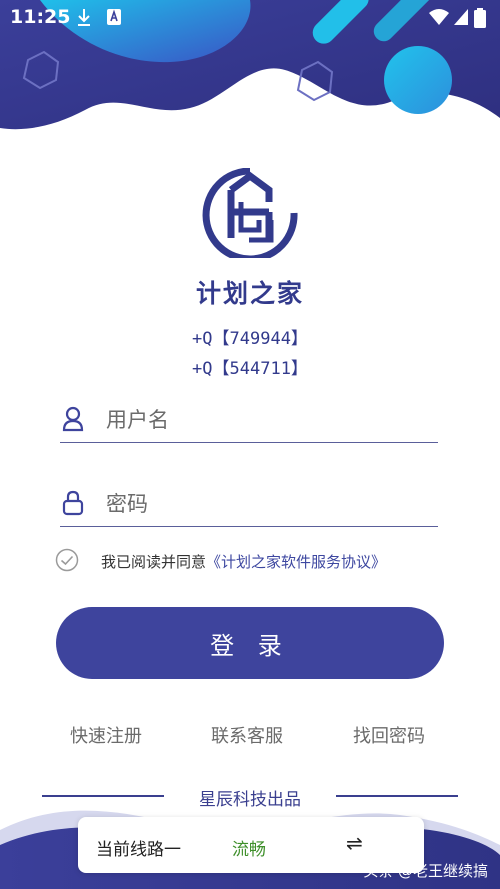 The width and height of the screenshot is (500, 889). I want to click on register-link: 快速注册, so click(106, 735).